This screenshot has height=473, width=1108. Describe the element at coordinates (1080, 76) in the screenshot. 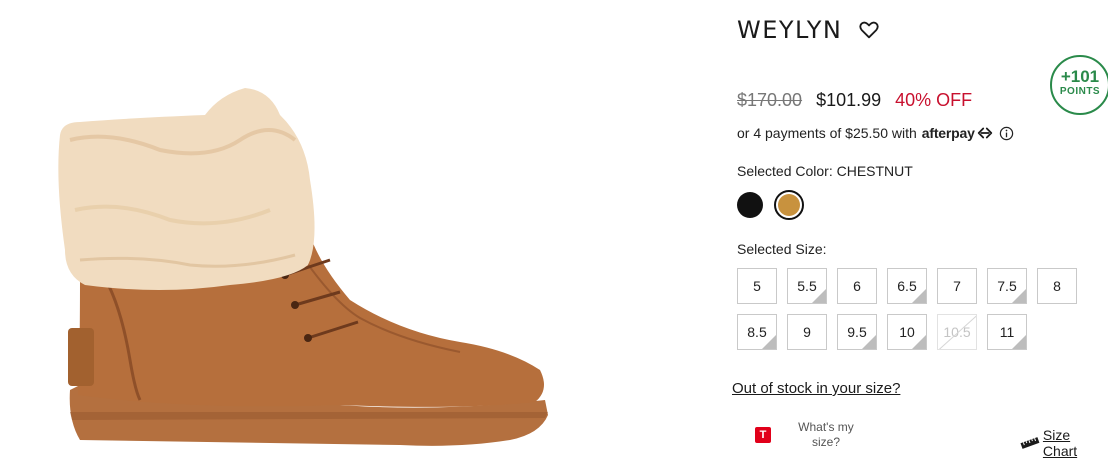

I see `points-value: +101` at that location.